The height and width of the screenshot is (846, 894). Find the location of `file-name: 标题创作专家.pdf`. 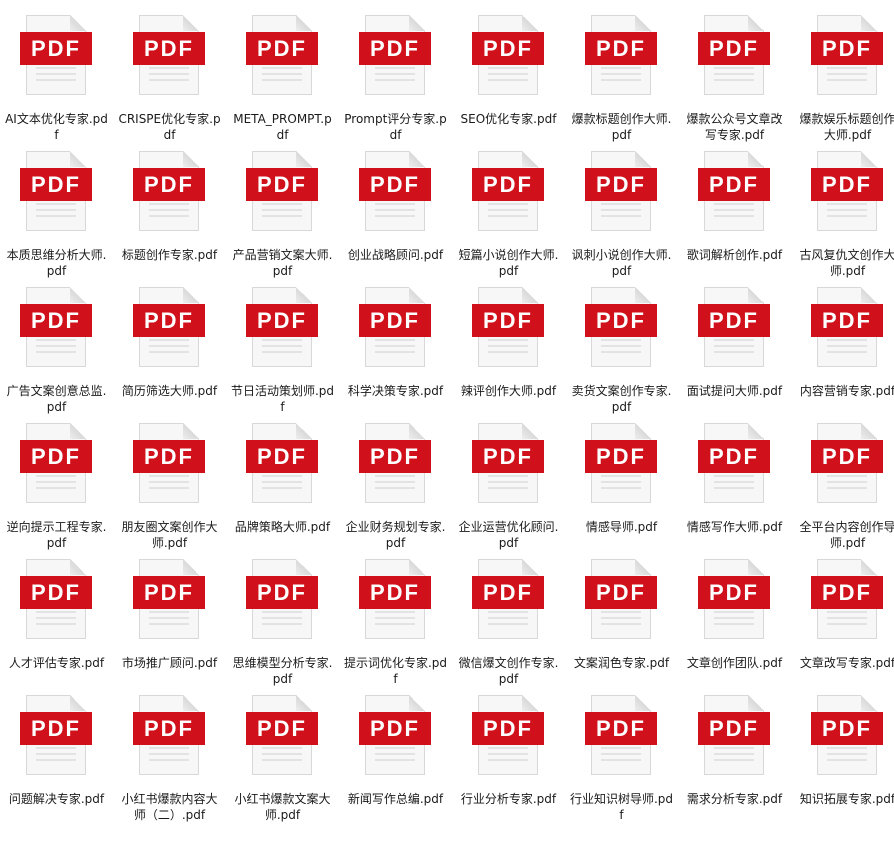

file-name: 标题创作专家.pdf is located at coordinates (169, 255).